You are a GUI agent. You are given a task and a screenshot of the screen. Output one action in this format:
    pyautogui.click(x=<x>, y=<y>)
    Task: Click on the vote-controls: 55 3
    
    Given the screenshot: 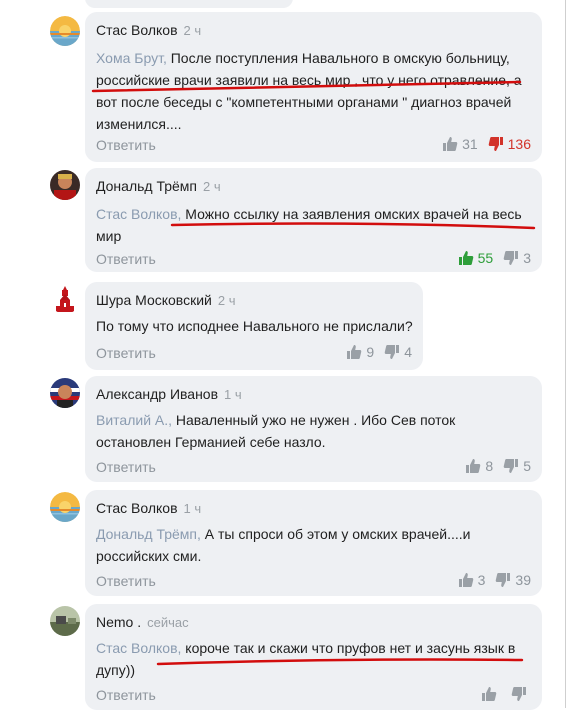 What is the action you would take?
    pyautogui.click(x=494, y=258)
    